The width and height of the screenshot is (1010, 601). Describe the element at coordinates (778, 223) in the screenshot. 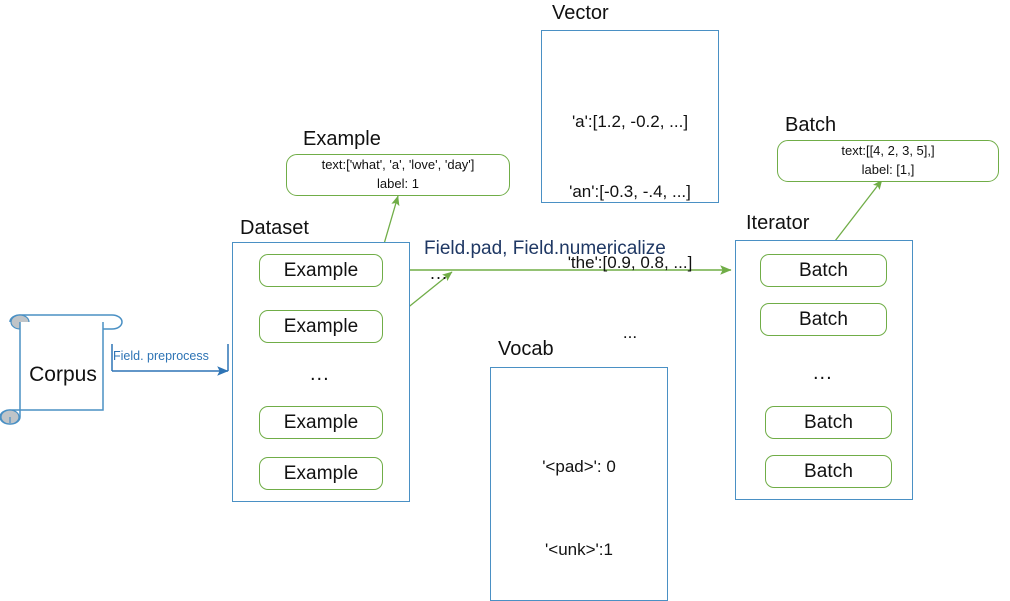

I see `caption-iterator: Iterator` at that location.